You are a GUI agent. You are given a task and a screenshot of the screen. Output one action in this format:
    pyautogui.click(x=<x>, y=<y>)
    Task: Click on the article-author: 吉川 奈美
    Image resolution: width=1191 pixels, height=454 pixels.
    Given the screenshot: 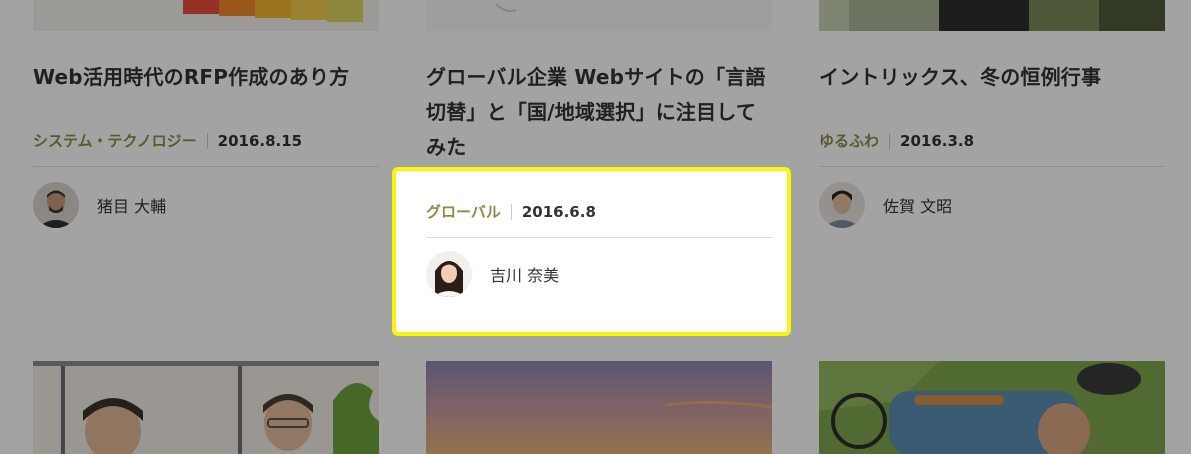 What is the action you would take?
    pyautogui.click(x=492, y=274)
    